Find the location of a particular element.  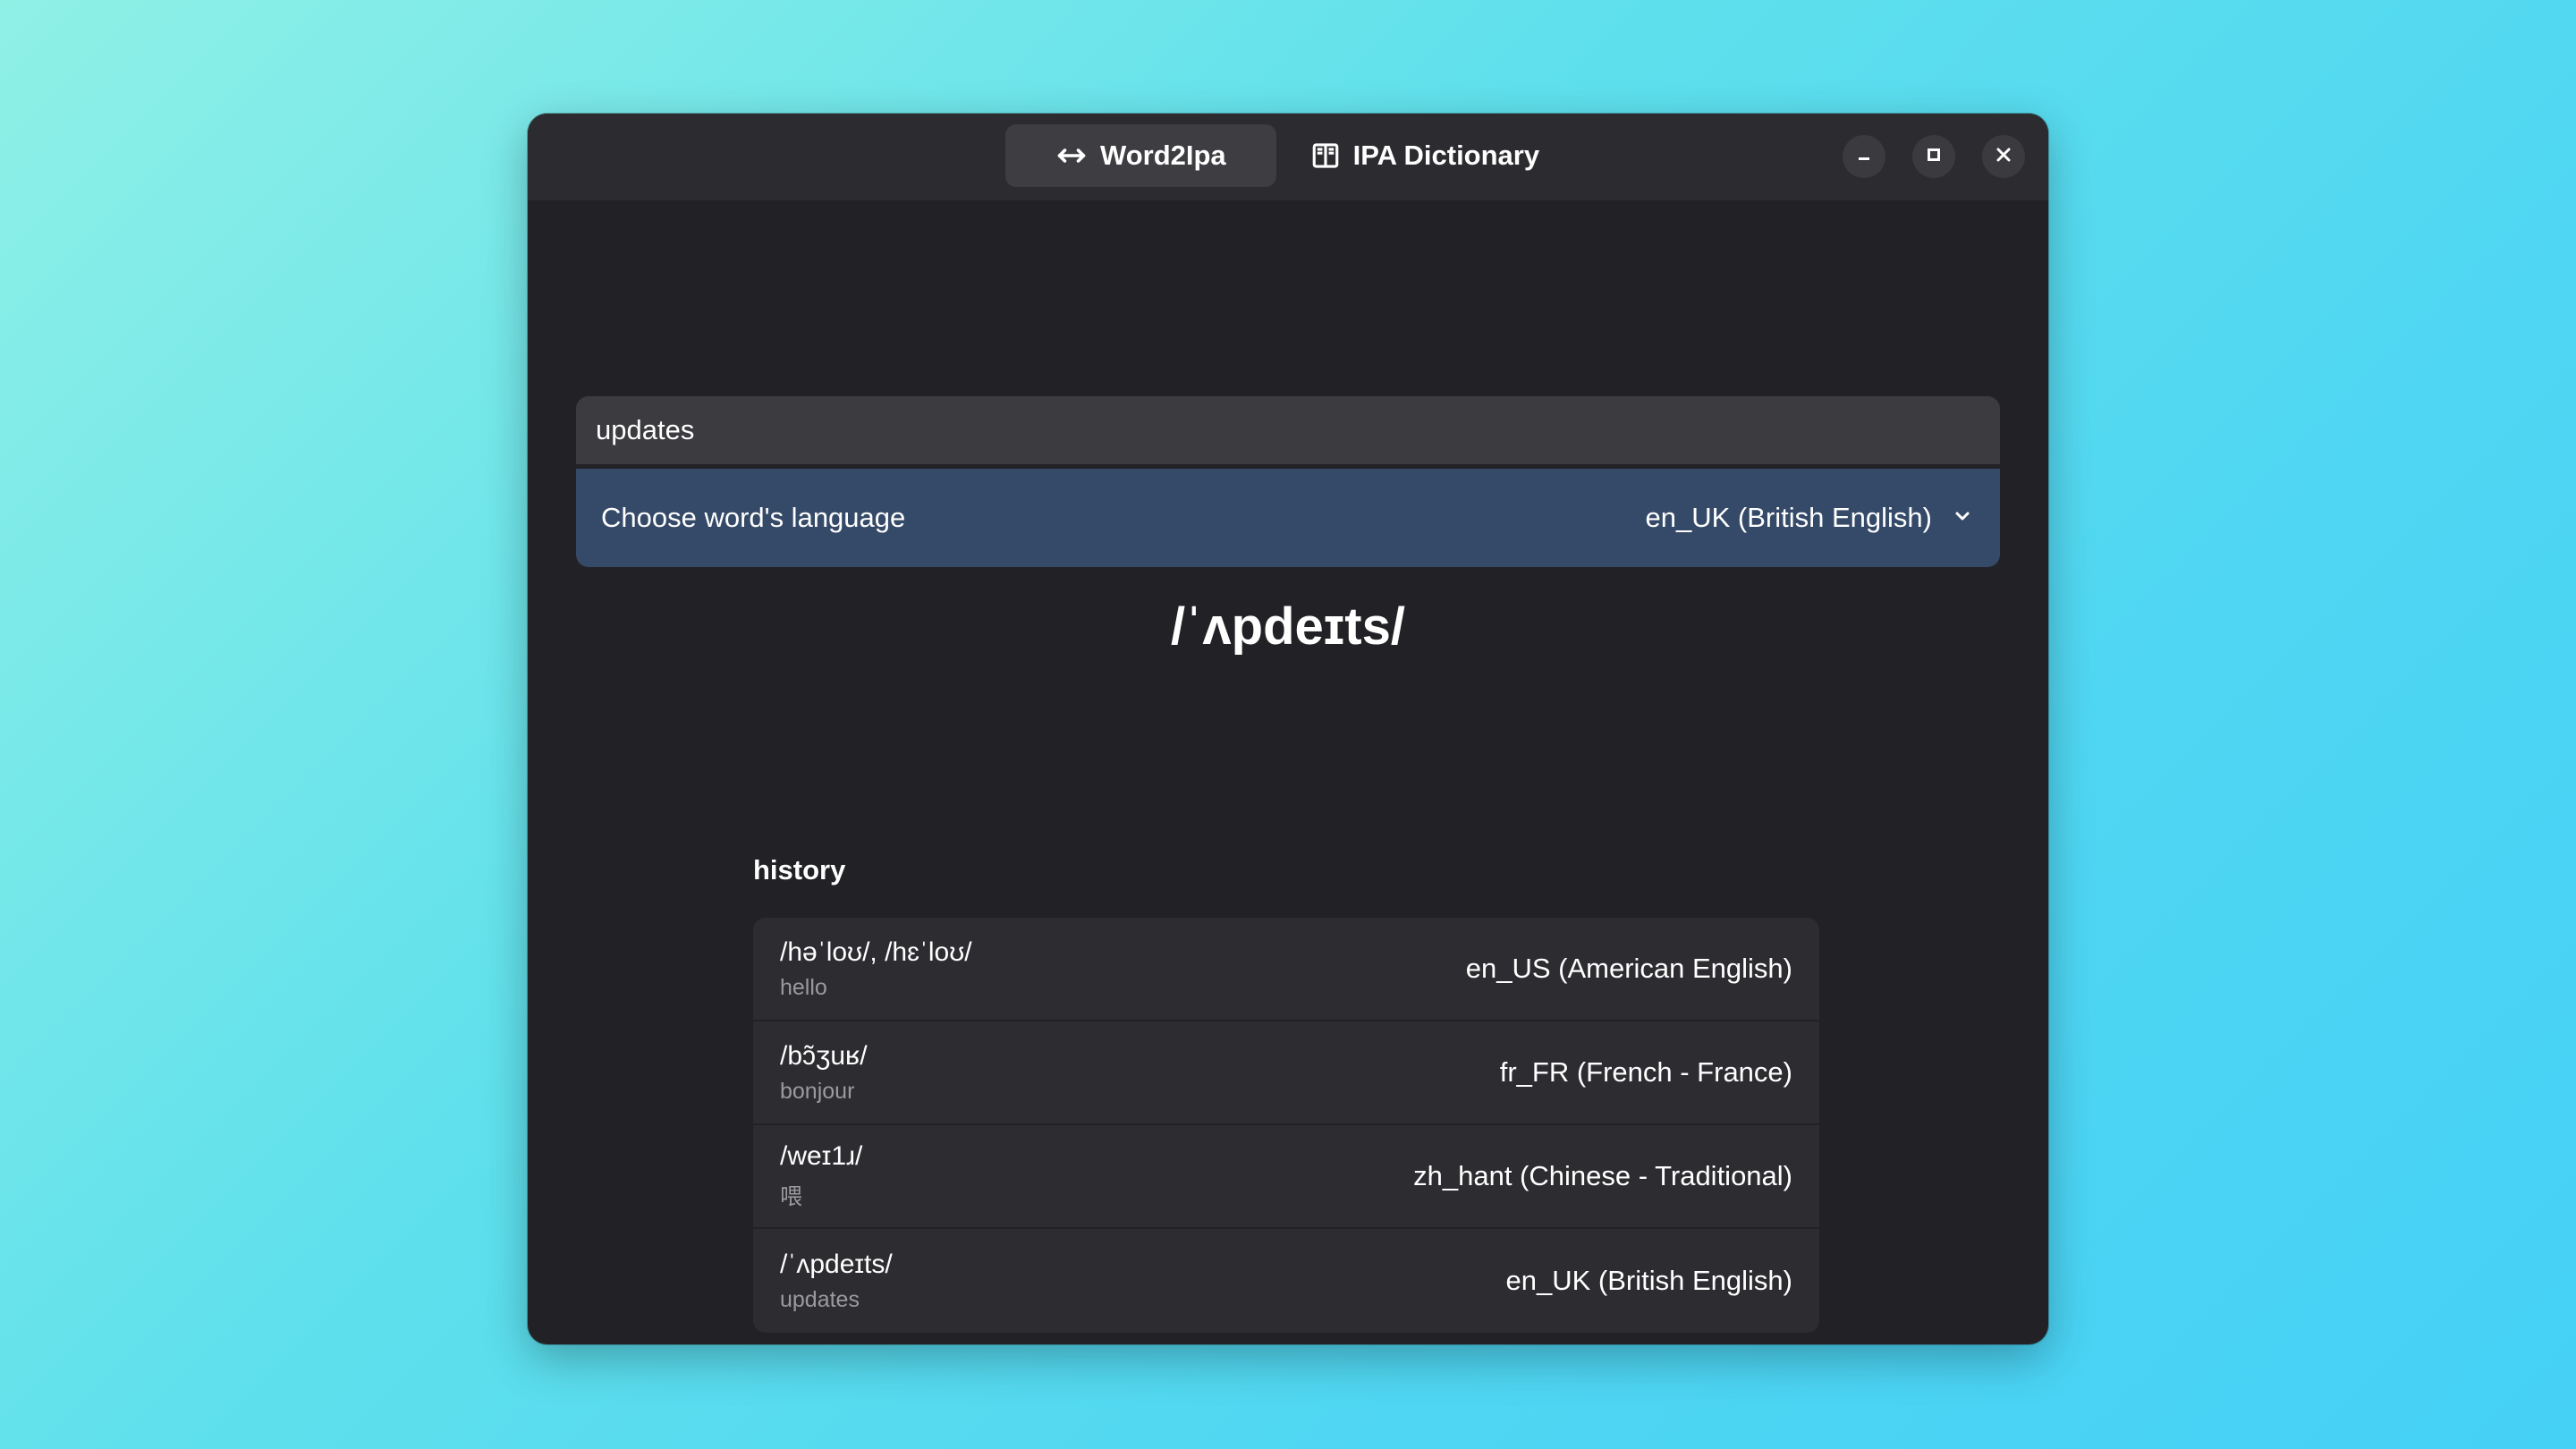

history-item-ipa: /həˈloʊ/, /hɛˈloʊ/ is located at coordinates (876, 951).